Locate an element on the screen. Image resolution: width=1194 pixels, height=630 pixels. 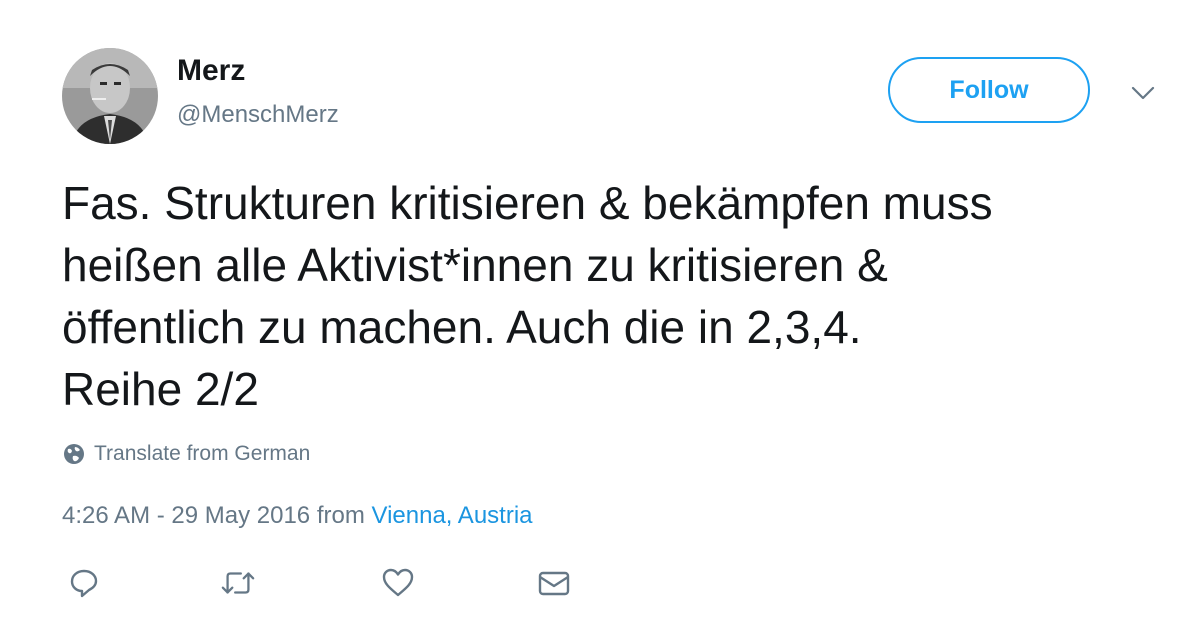
profile-photo is located at coordinates (110, 96).